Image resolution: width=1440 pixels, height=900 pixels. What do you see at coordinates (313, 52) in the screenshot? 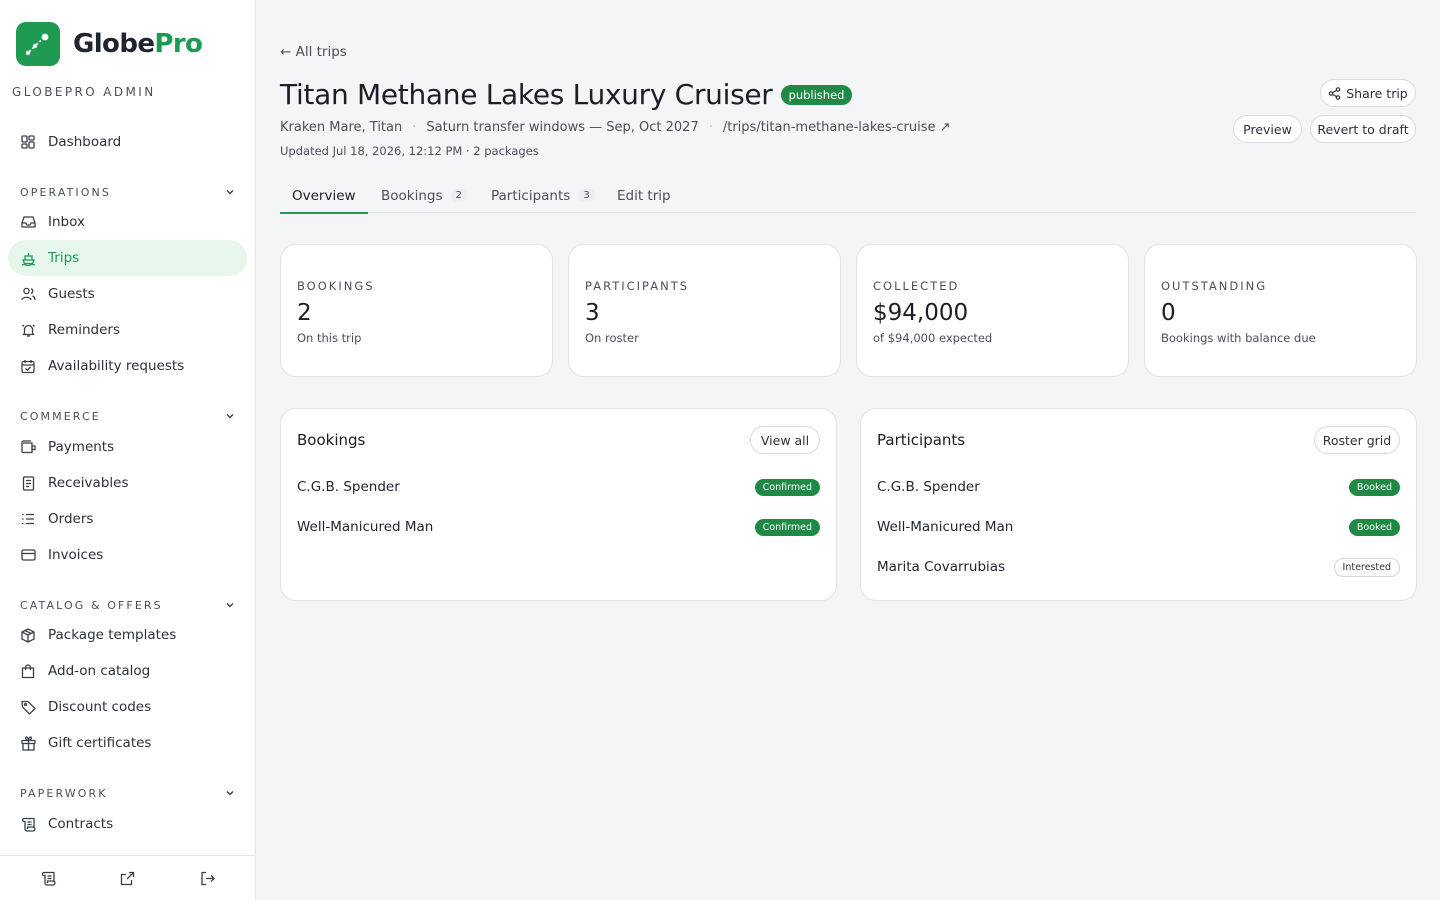
I see `back-link: ← All trips` at bounding box center [313, 52].